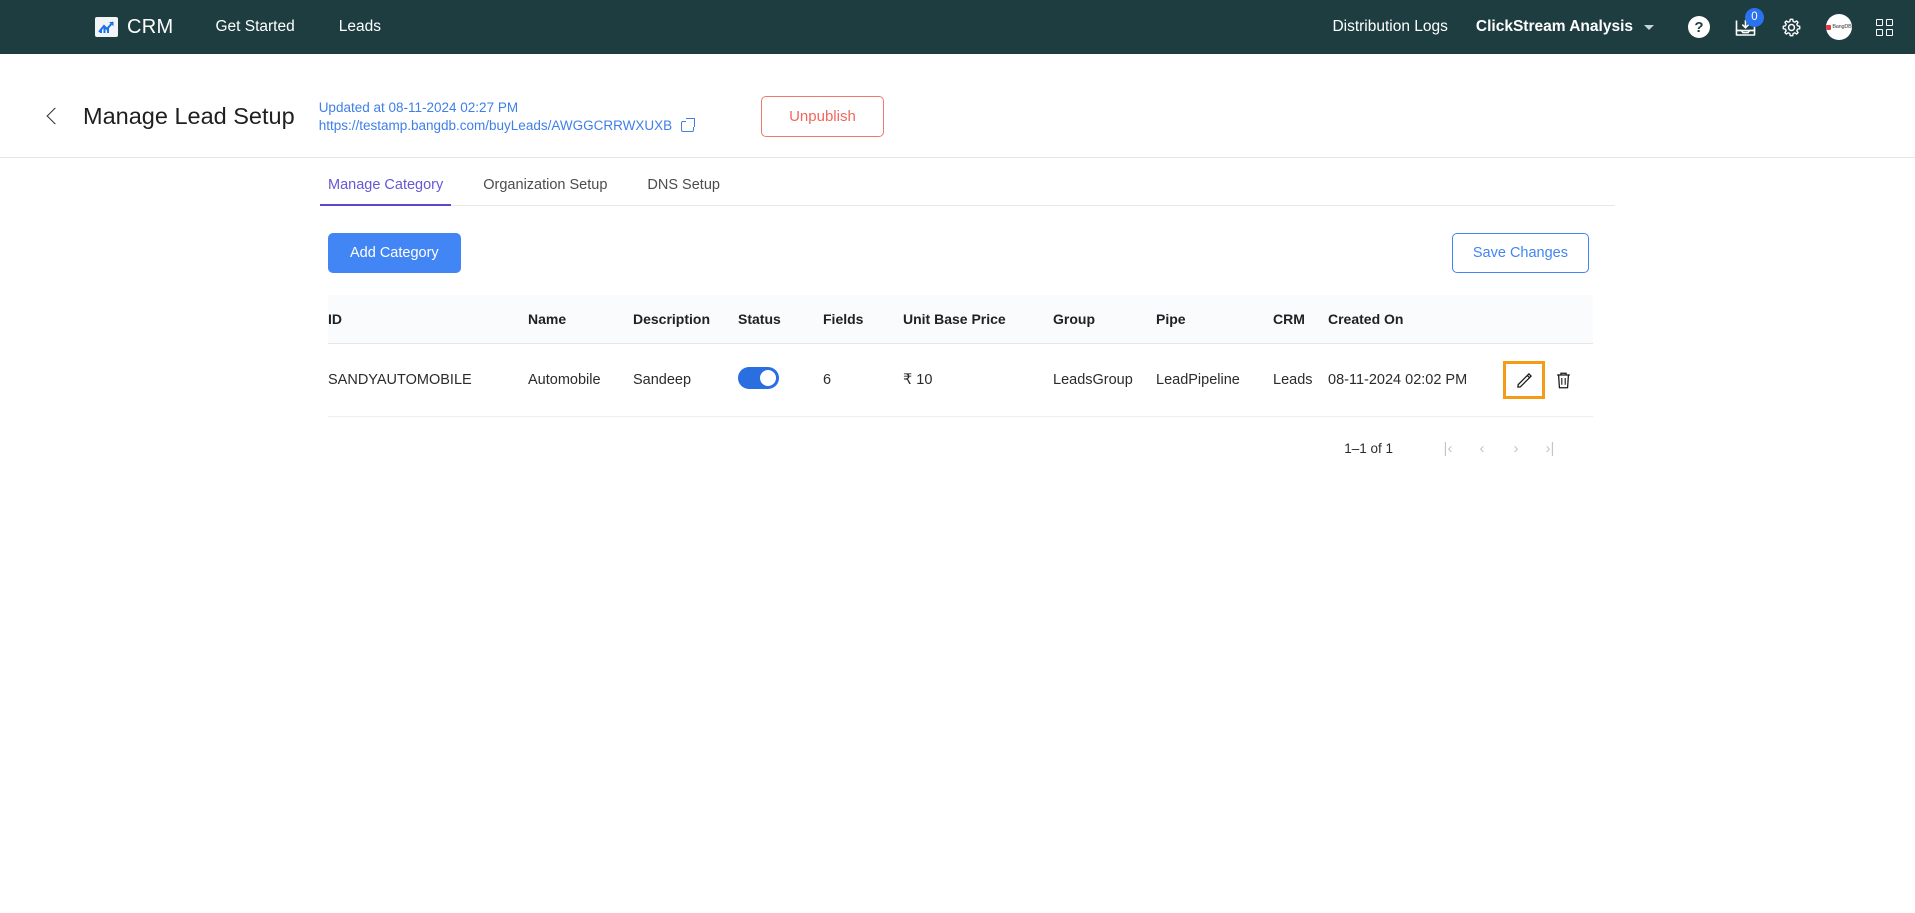  Describe the element at coordinates (780, 319) in the screenshot. I see `column-header-status: Status` at that location.